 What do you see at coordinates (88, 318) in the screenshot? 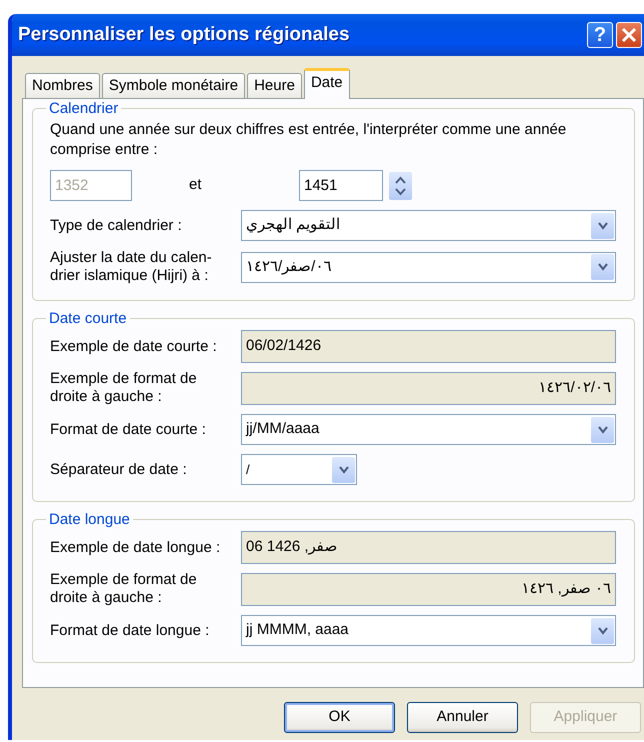
I see `group-title: Date courte` at bounding box center [88, 318].